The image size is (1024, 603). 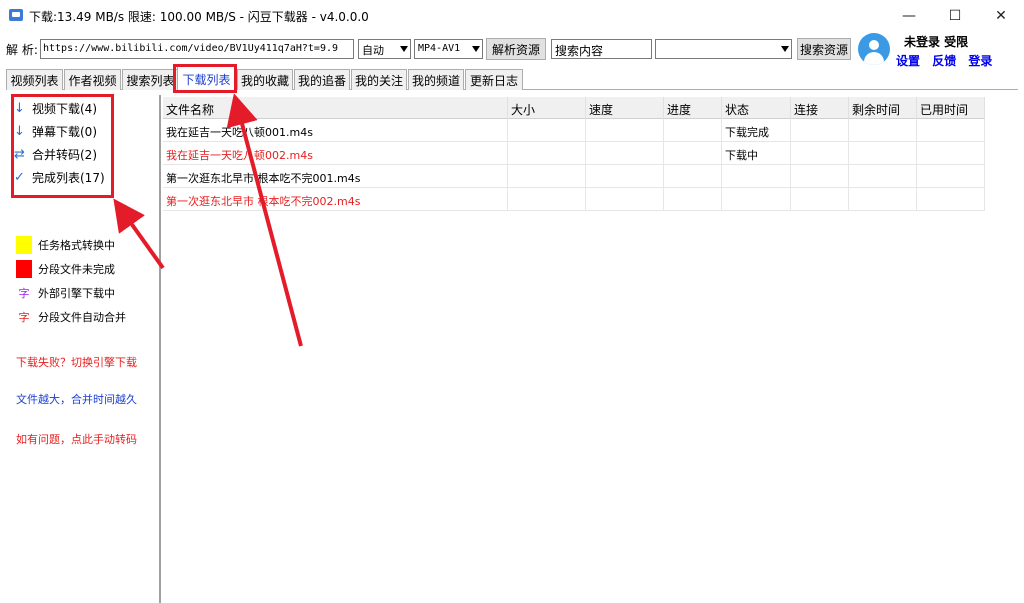 What do you see at coordinates (139, 234) in the screenshot?
I see `annotation-arrow-sidebar` at bounding box center [139, 234].